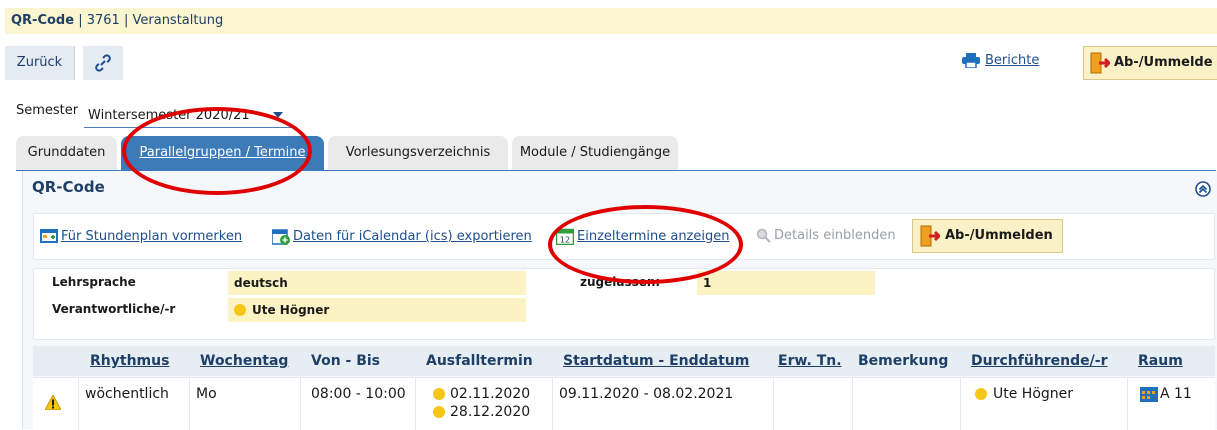  I want to click on column-remark: Bemerkung, so click(903, 361).